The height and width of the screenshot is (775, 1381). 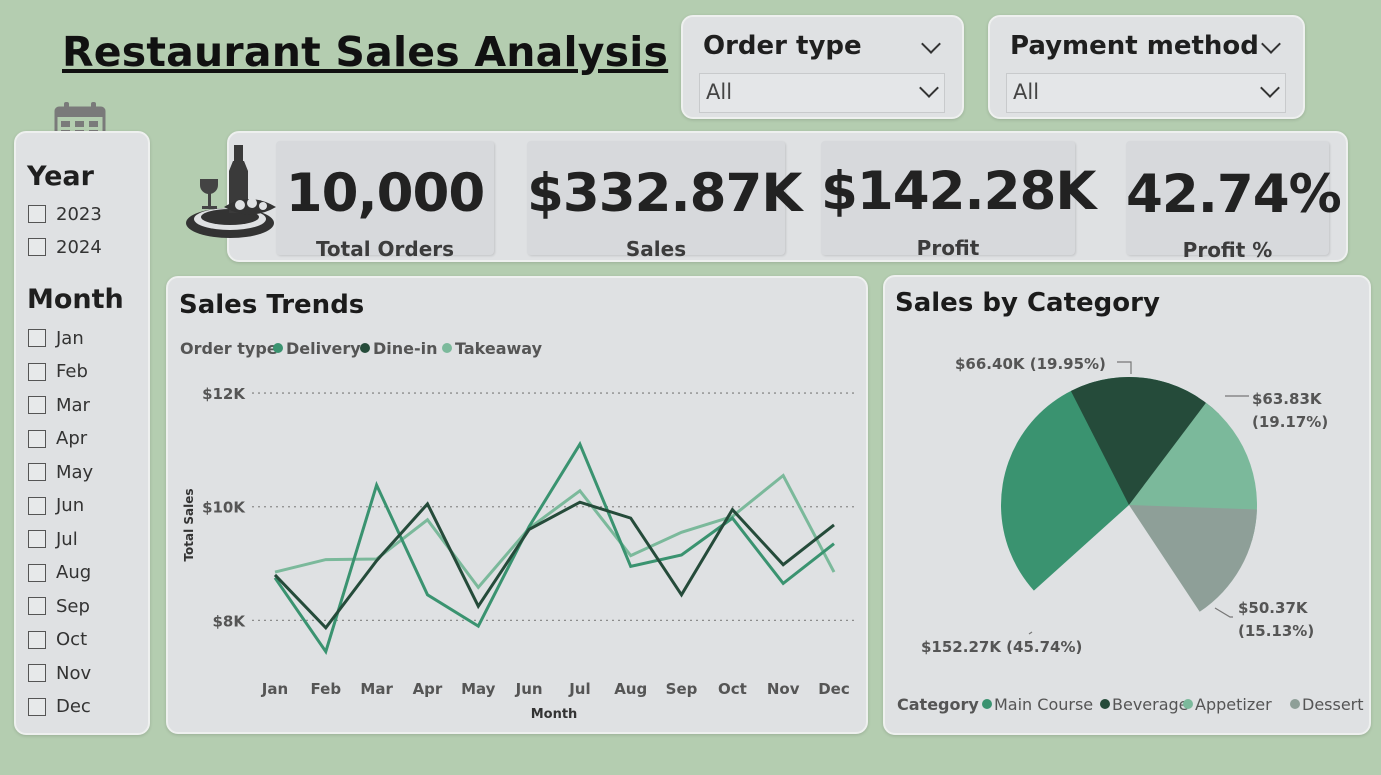 I want to click on profit-value: $142.28K, so click(x=958, y=191).